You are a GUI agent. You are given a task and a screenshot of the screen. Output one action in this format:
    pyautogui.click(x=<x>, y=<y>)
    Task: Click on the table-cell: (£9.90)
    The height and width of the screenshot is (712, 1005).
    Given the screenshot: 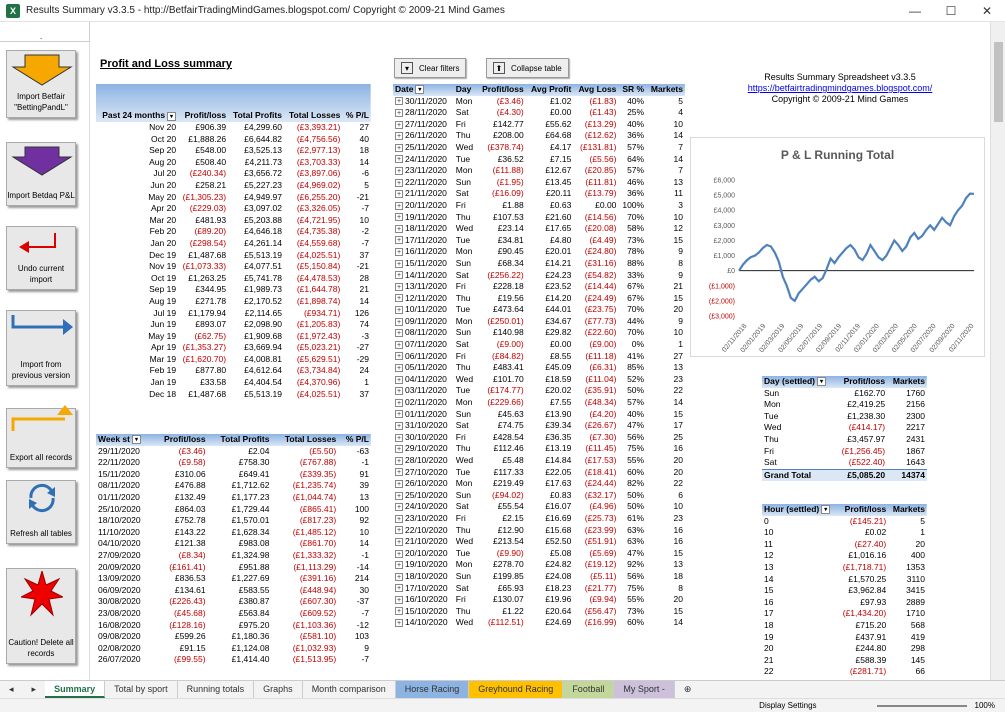 What is the action you would take?
    pyautogui.click(x=501, y=554)
    